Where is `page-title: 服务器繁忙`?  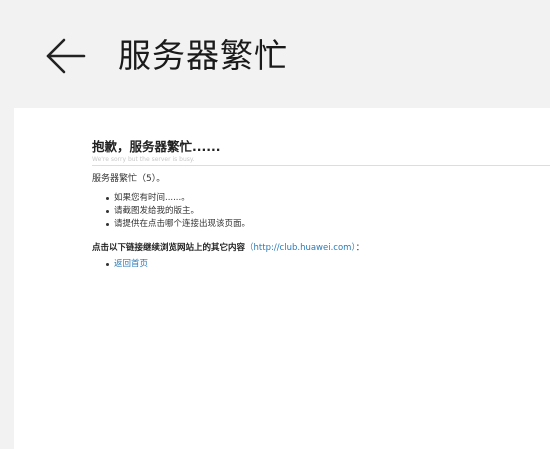 page-title: 服务器繁忙 is located at coordinates (203, 55).